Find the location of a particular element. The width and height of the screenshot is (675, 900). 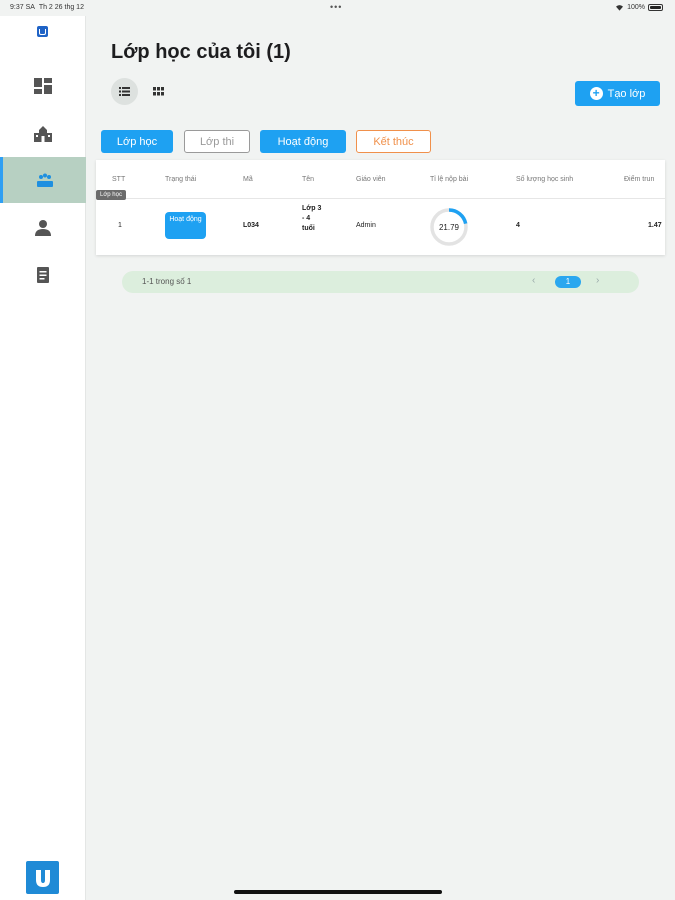

row-score: 1.47 is located at coordinates (655, 225).